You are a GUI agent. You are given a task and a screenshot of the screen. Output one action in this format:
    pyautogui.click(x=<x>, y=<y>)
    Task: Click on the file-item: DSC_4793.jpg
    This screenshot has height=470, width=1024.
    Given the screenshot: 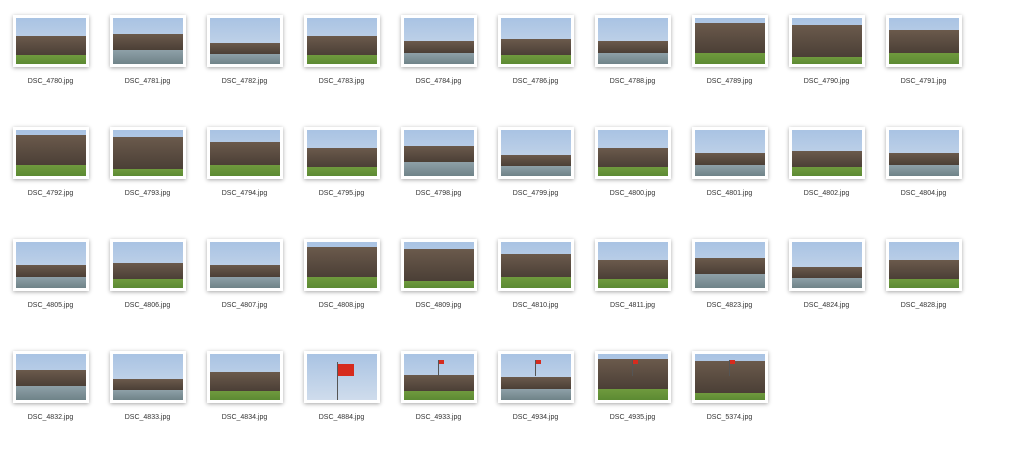 What is the action you would take?
    pyautogui.click(x=147, y=168)
    